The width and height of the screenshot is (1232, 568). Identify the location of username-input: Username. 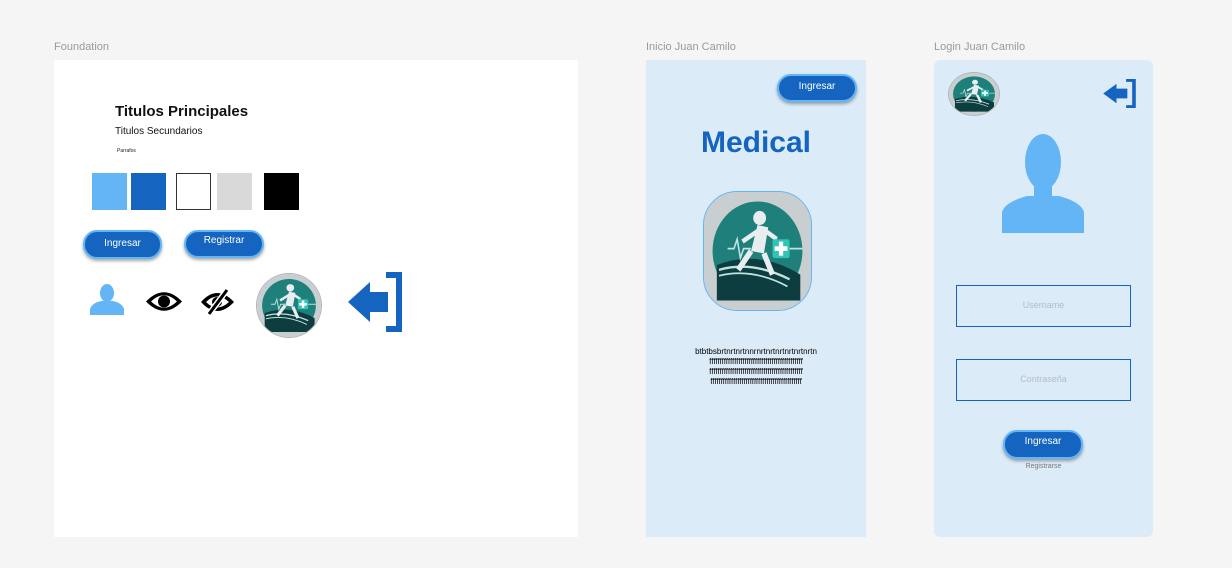
(1043, 306).